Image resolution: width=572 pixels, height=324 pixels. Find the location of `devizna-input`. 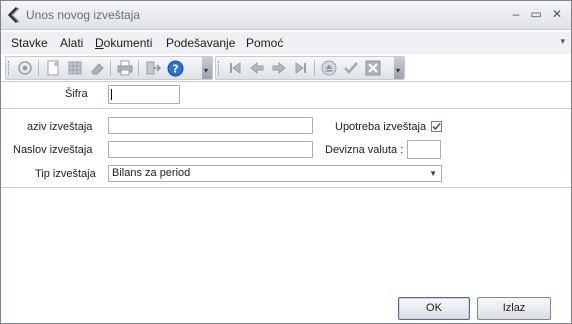

devizna-input is located at coordinates (424, 149).